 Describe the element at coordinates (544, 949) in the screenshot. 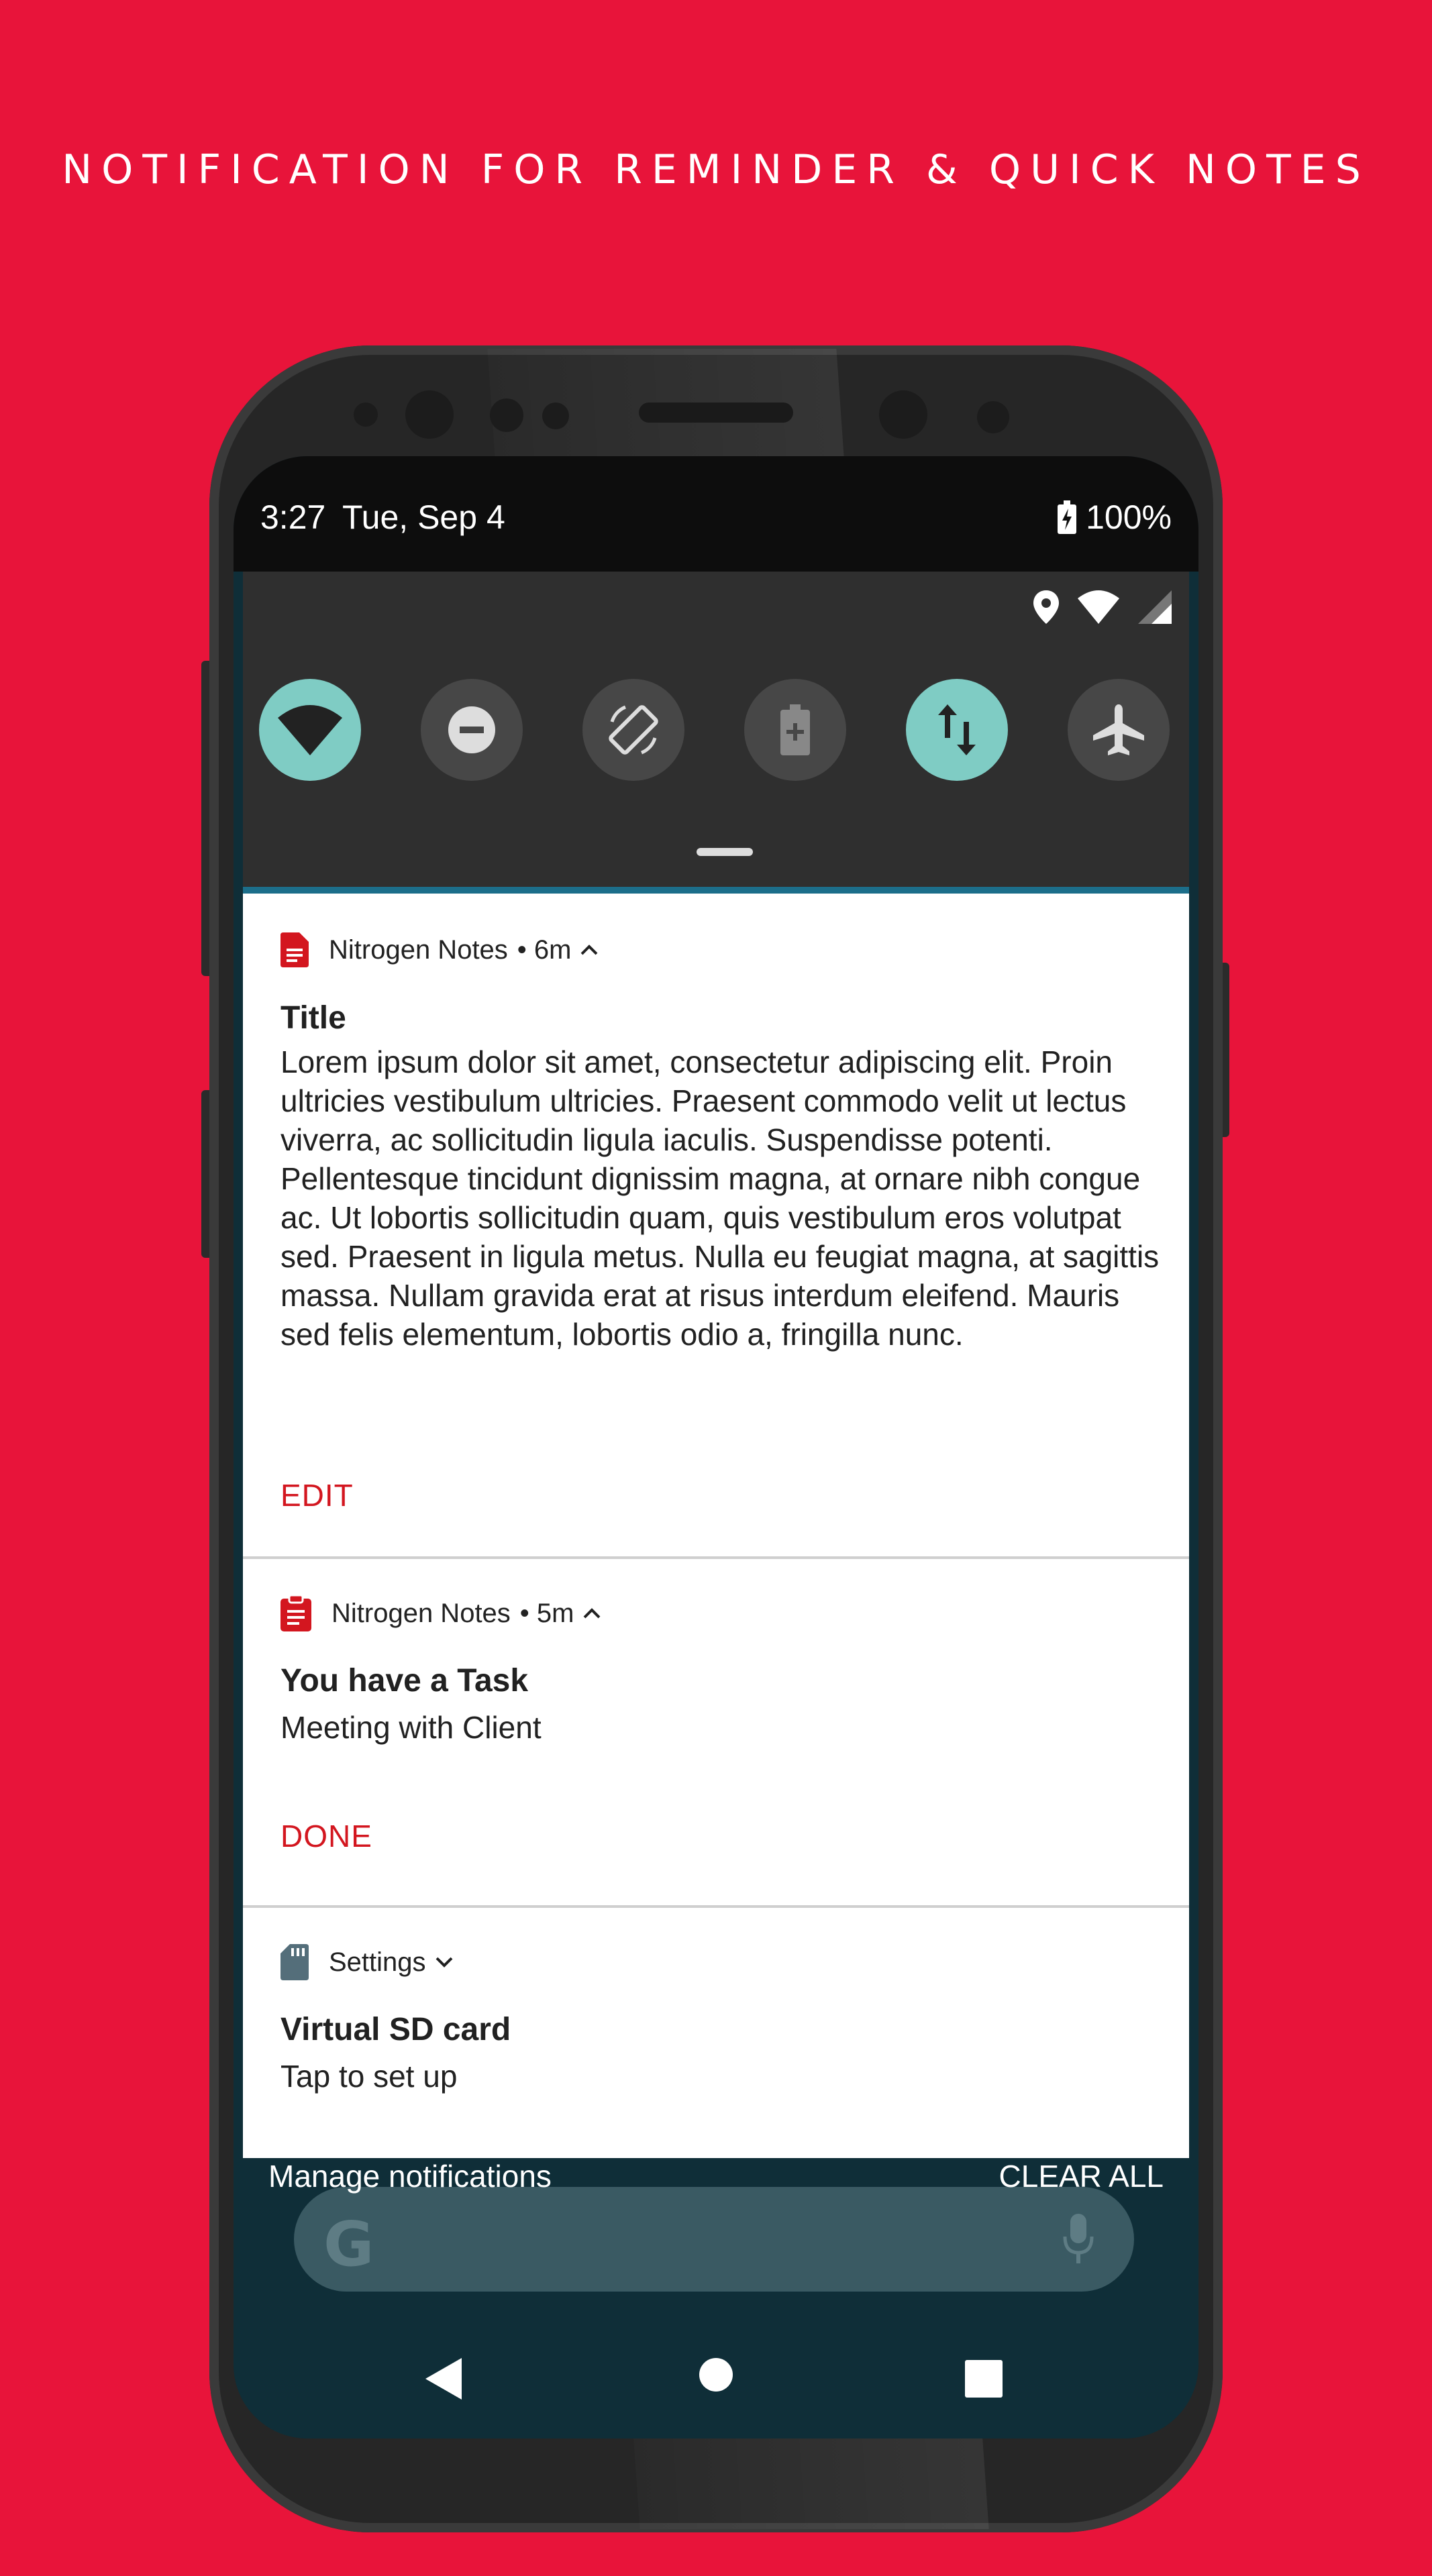

I see `notification-time: • 6m` at that location.